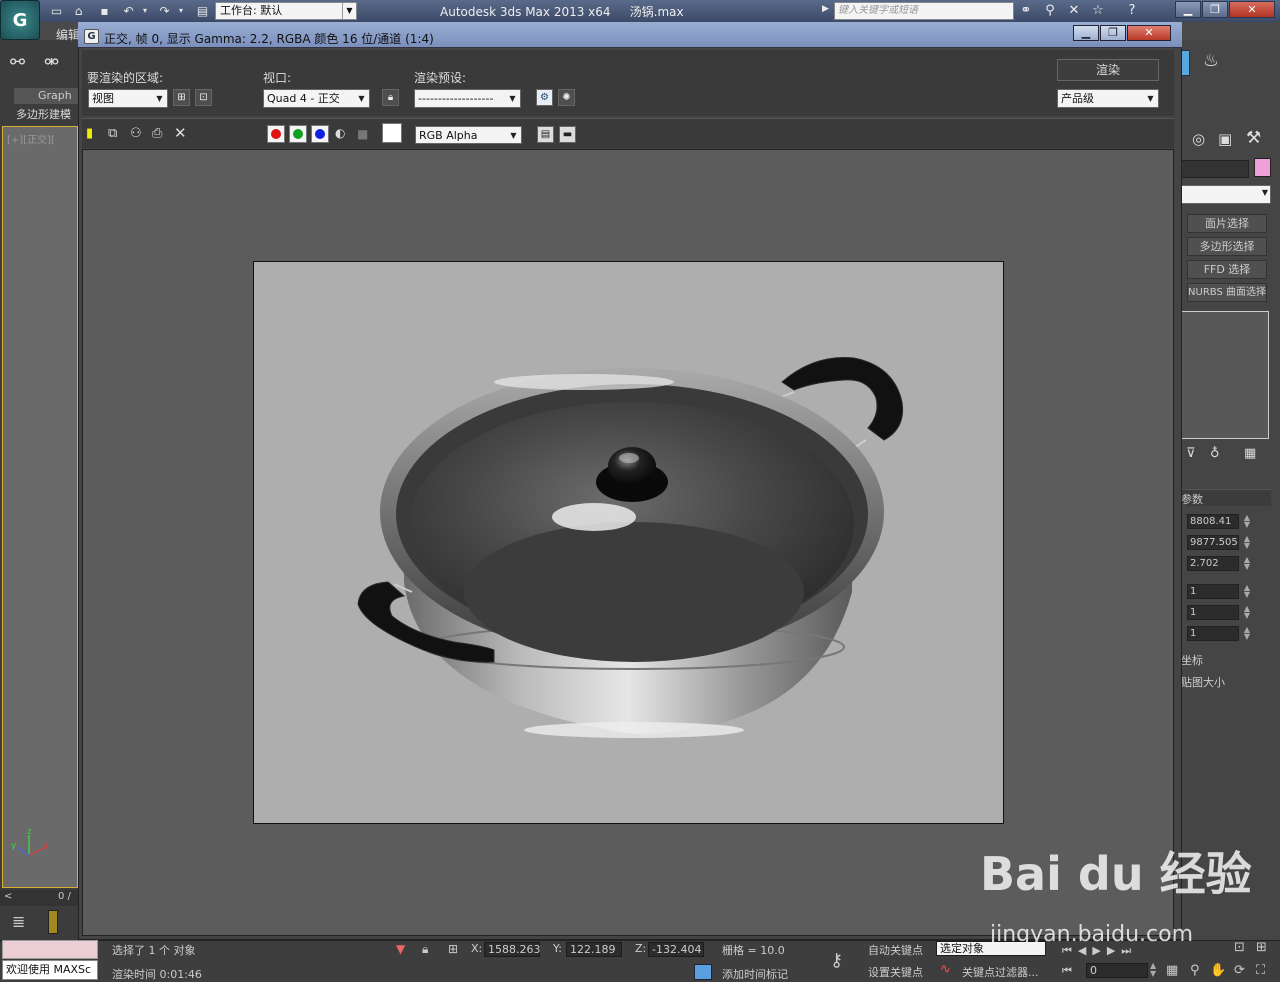  I want to click on new-file-icon: ▭, so click(56, 11).